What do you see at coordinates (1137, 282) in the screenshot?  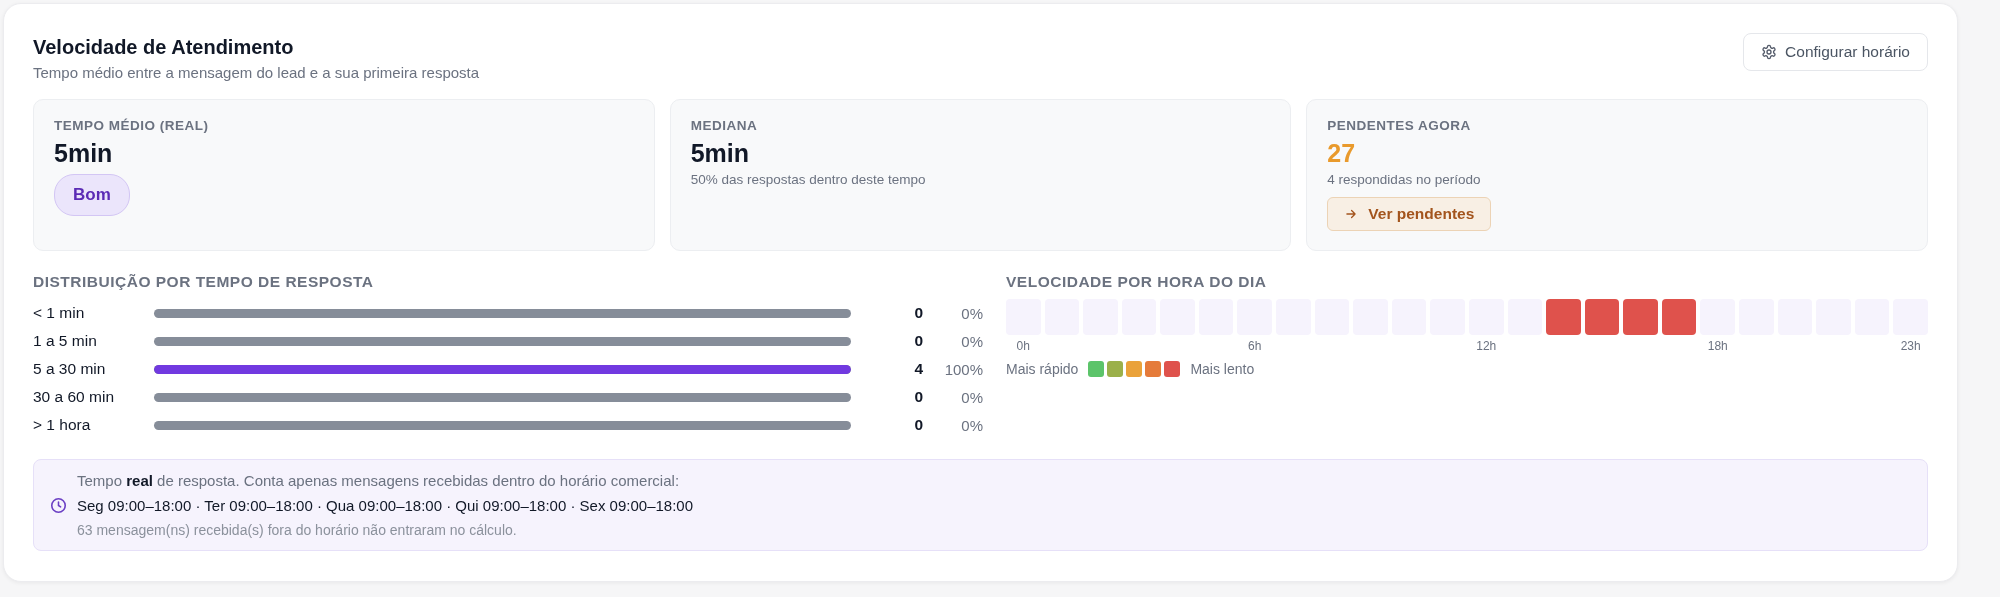 I see `hourly-title: VELOCIDADE POR HORA DO DIA` at bounding box center [1137, 282].